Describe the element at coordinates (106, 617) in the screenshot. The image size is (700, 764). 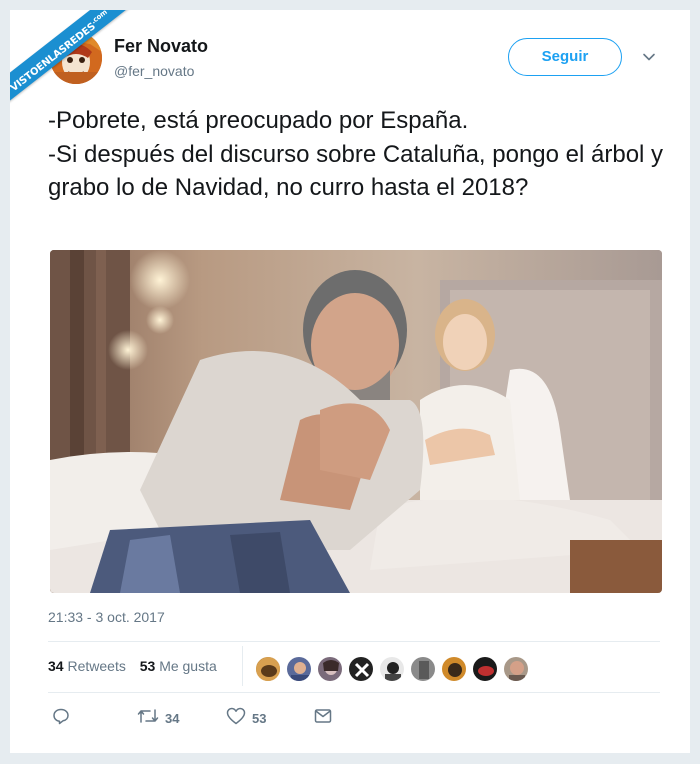
I see `tweet-timestamp: 21:33 - 3 oct. 2017` at that location.